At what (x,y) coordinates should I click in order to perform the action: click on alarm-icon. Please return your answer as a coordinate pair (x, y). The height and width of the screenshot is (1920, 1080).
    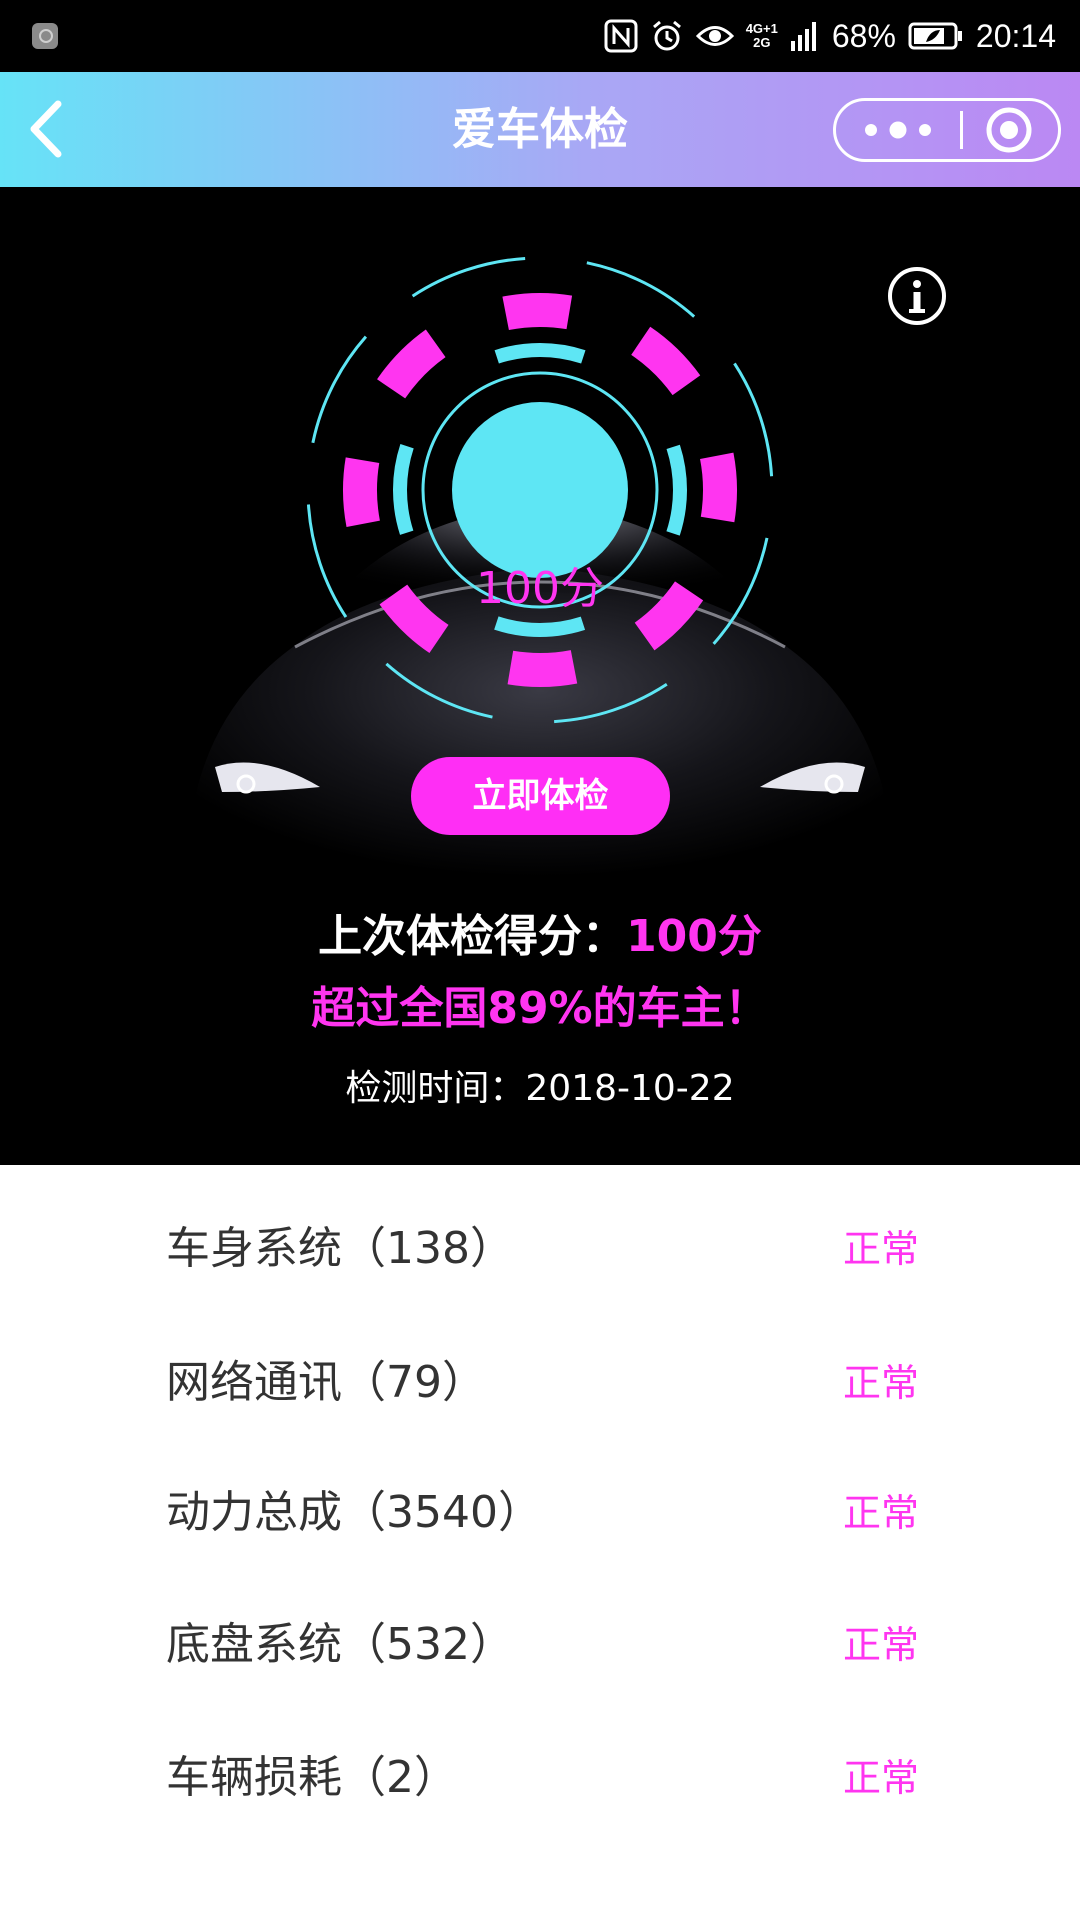
    Looking at the image, I should click on (666, 35).